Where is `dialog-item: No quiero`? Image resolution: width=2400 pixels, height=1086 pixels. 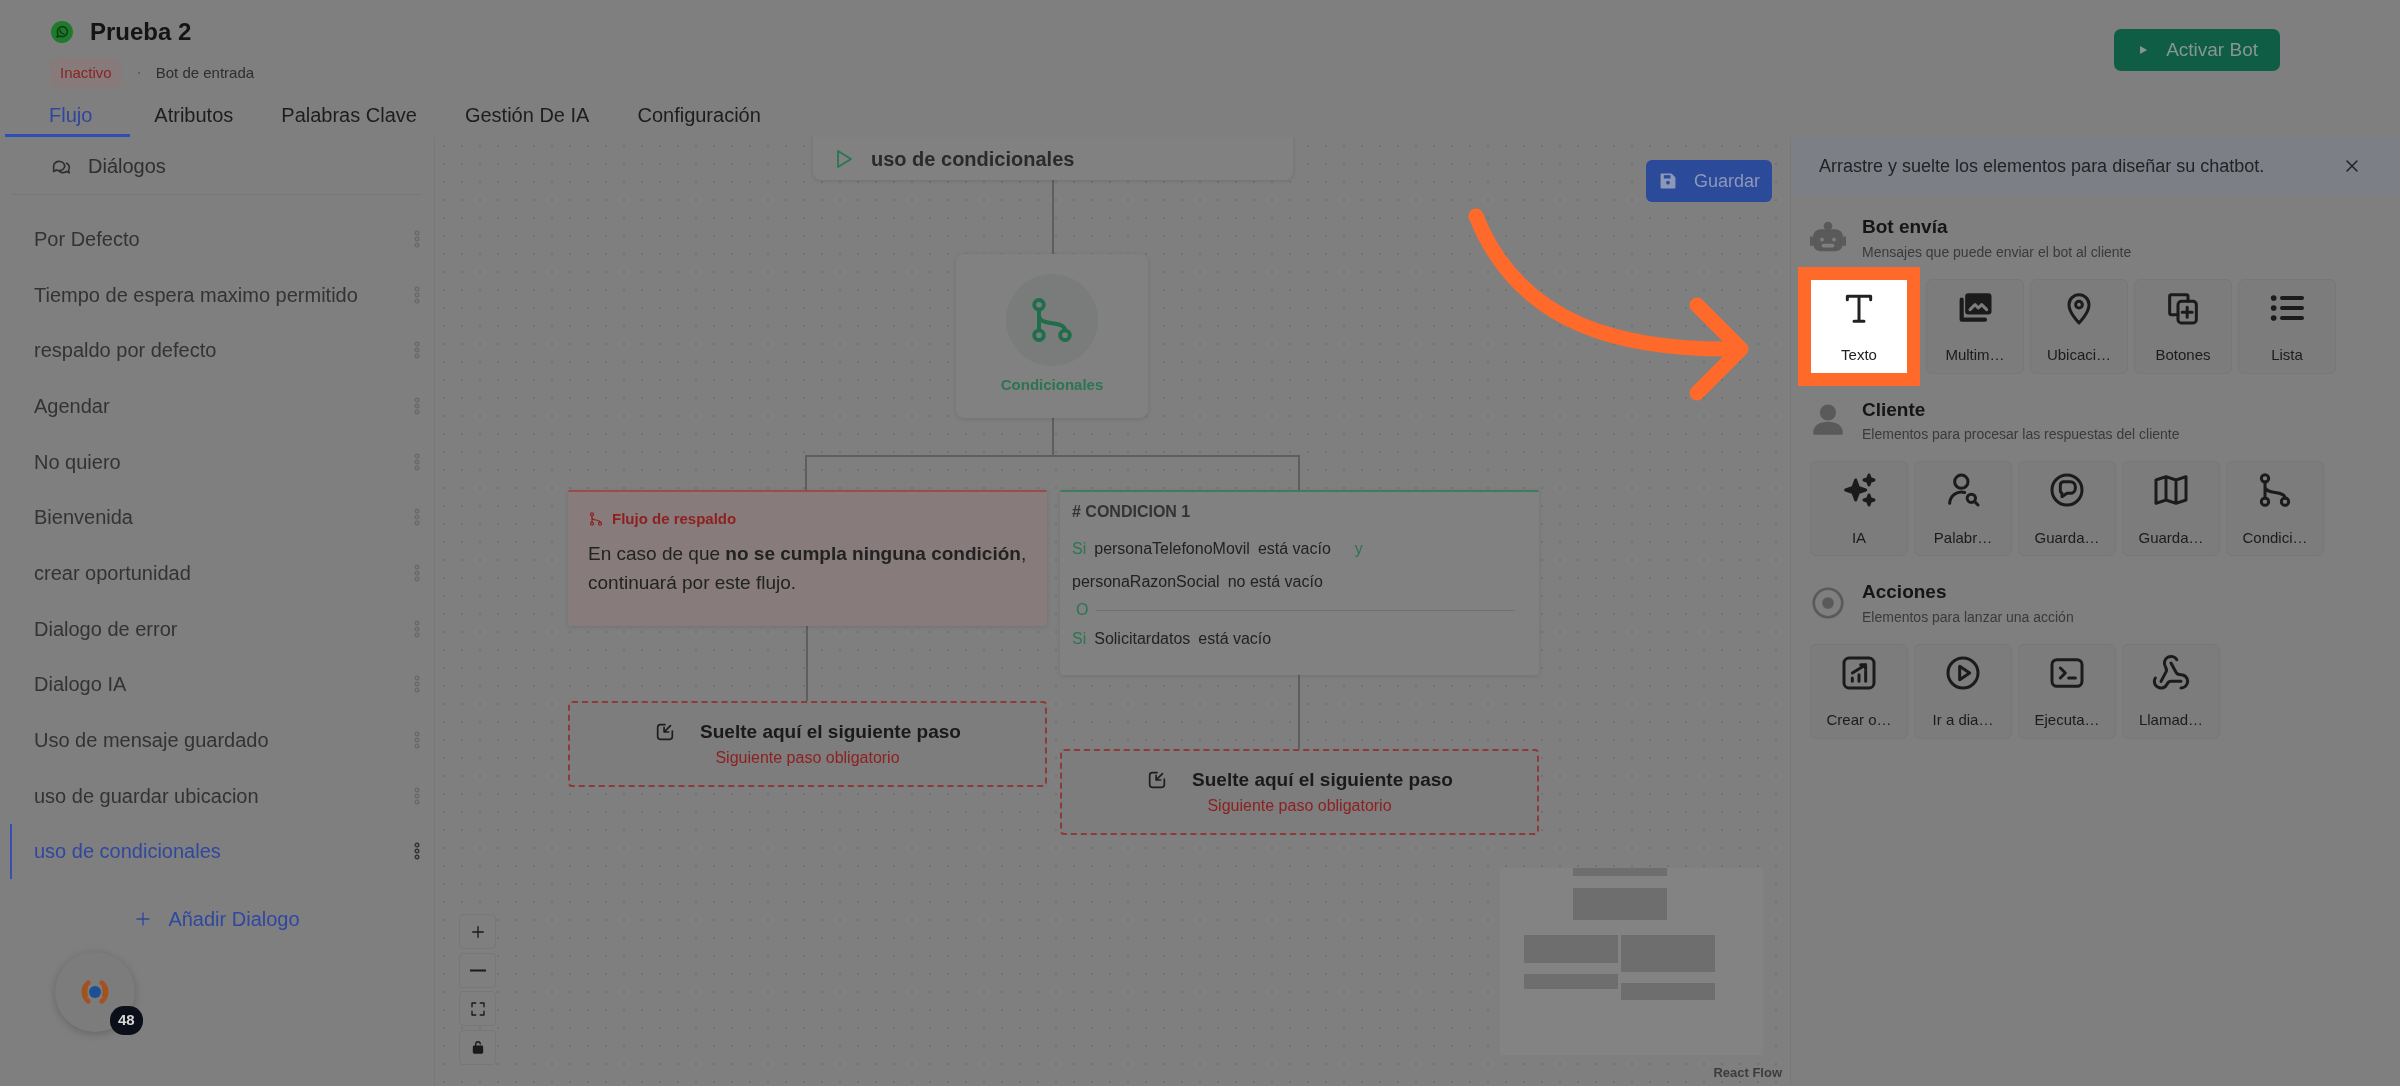
dialog-item: No quiero is located at coordinates (222, 461).